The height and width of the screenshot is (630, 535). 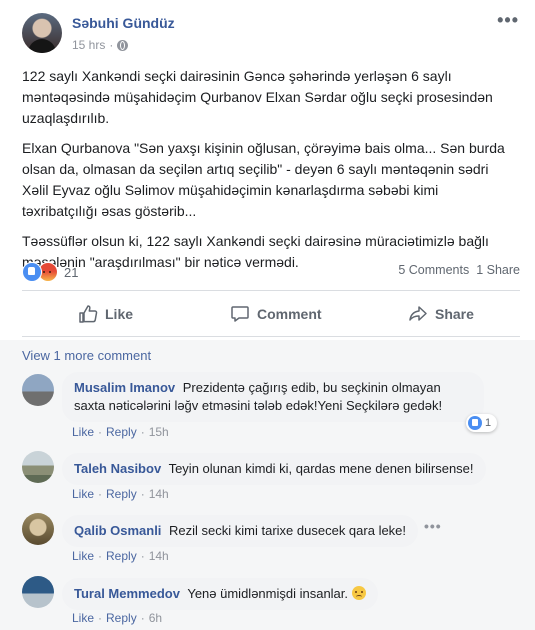 What do you see at coordinates (124, 387) in the screenshot?
I see `commenter-name: Musalim Imanov` at bounding box center [124, 387].